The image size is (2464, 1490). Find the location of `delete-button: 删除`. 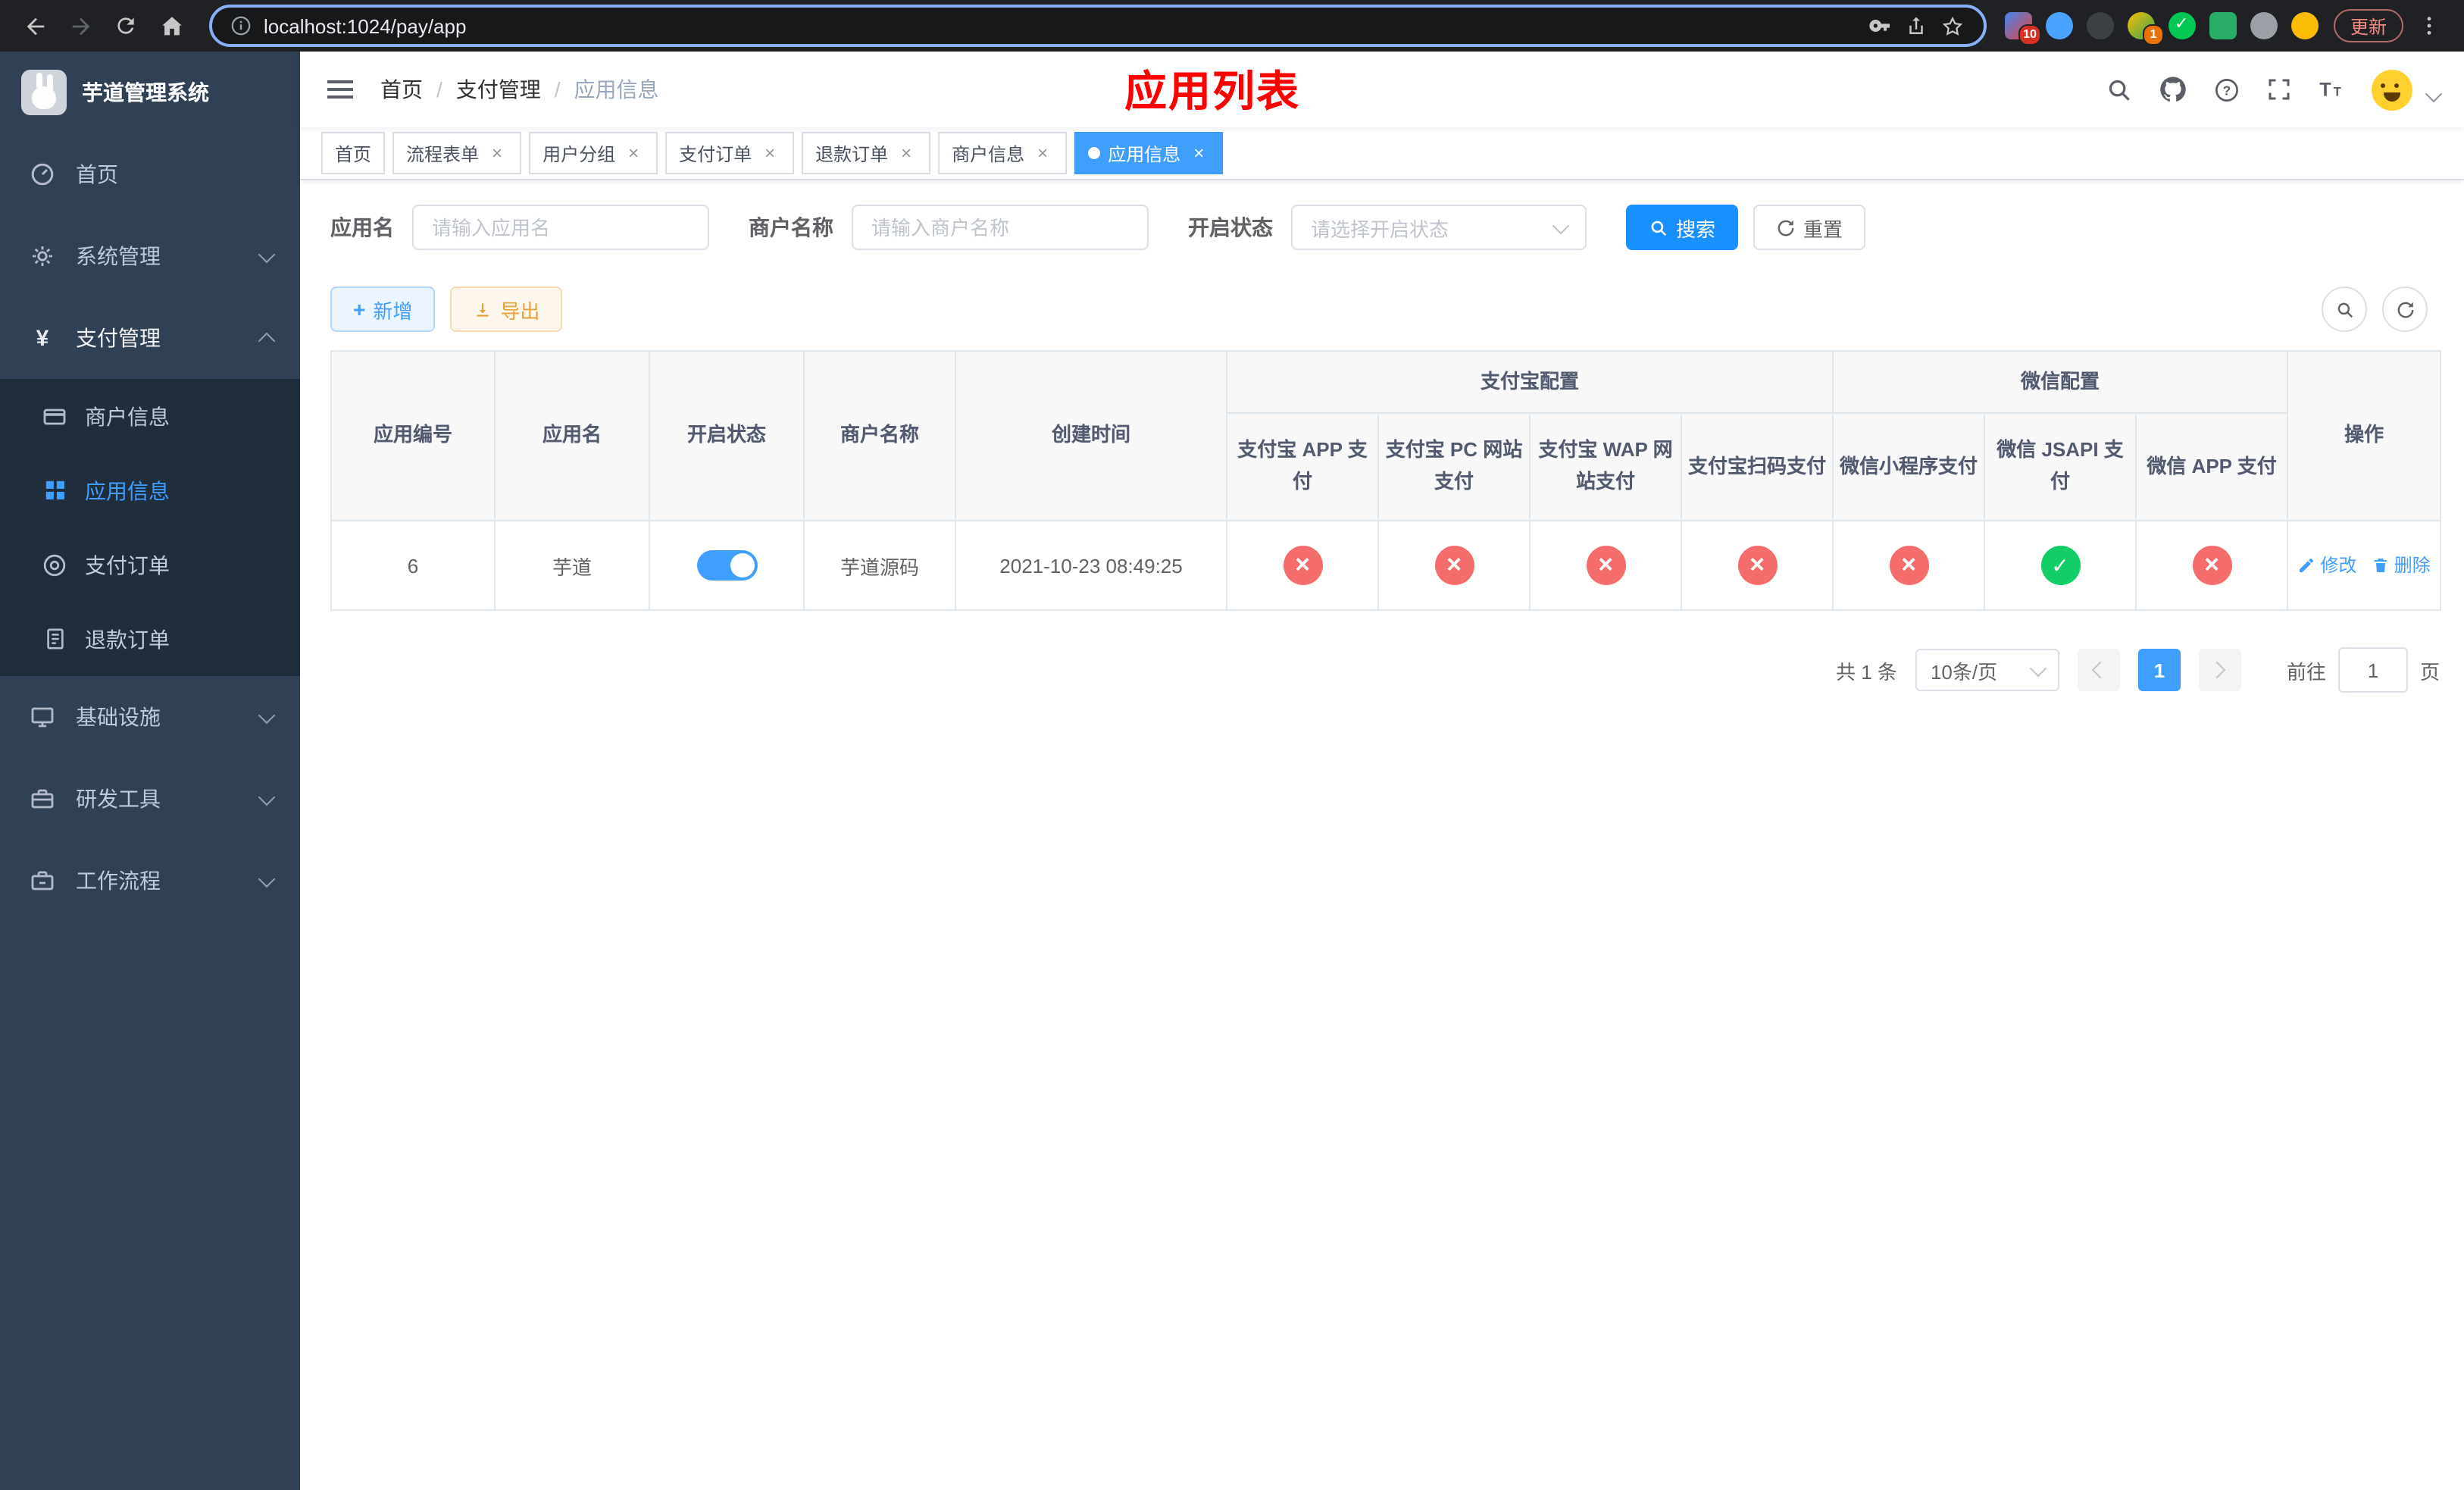

delete-button: 删除 is located at coordinates (2401, 565).